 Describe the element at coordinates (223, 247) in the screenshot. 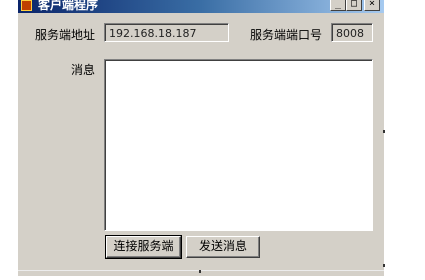

I see `send-message-button: 发送消息` at that location.